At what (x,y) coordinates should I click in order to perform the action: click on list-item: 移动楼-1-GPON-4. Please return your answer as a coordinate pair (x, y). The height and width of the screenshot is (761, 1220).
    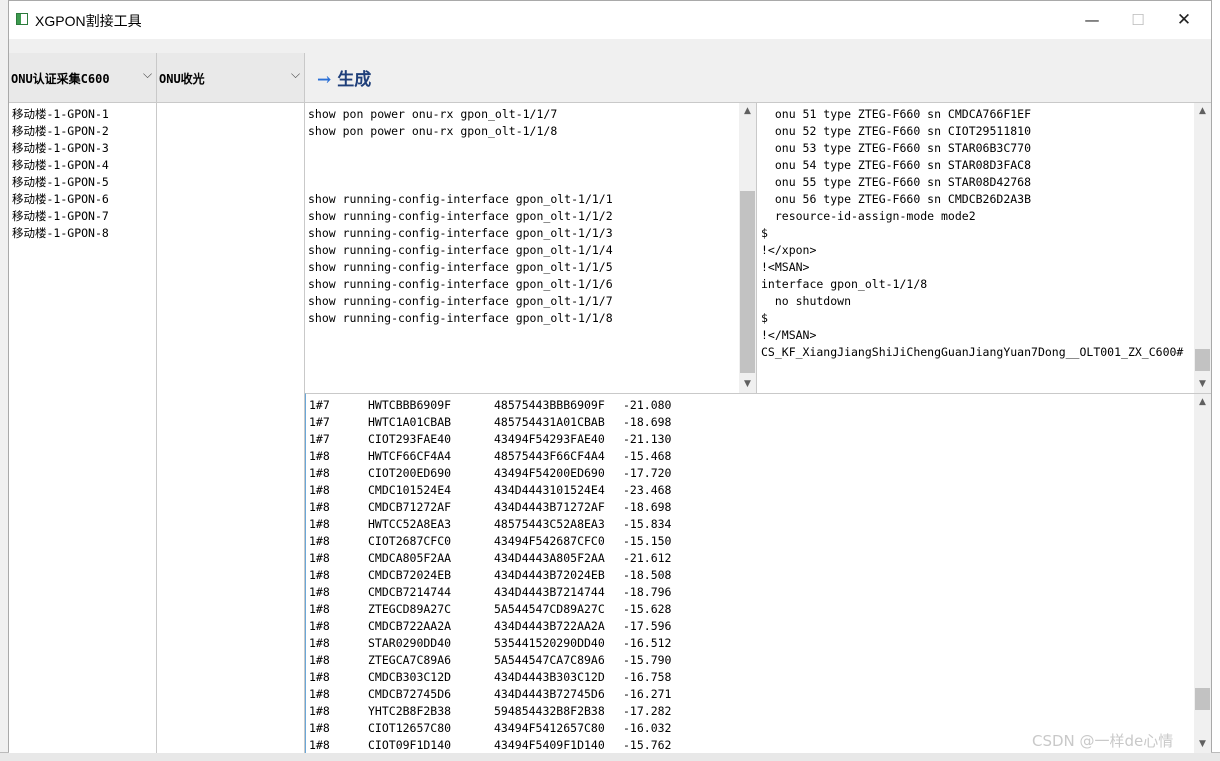
    Looking at the image, I should click on (82, 165).